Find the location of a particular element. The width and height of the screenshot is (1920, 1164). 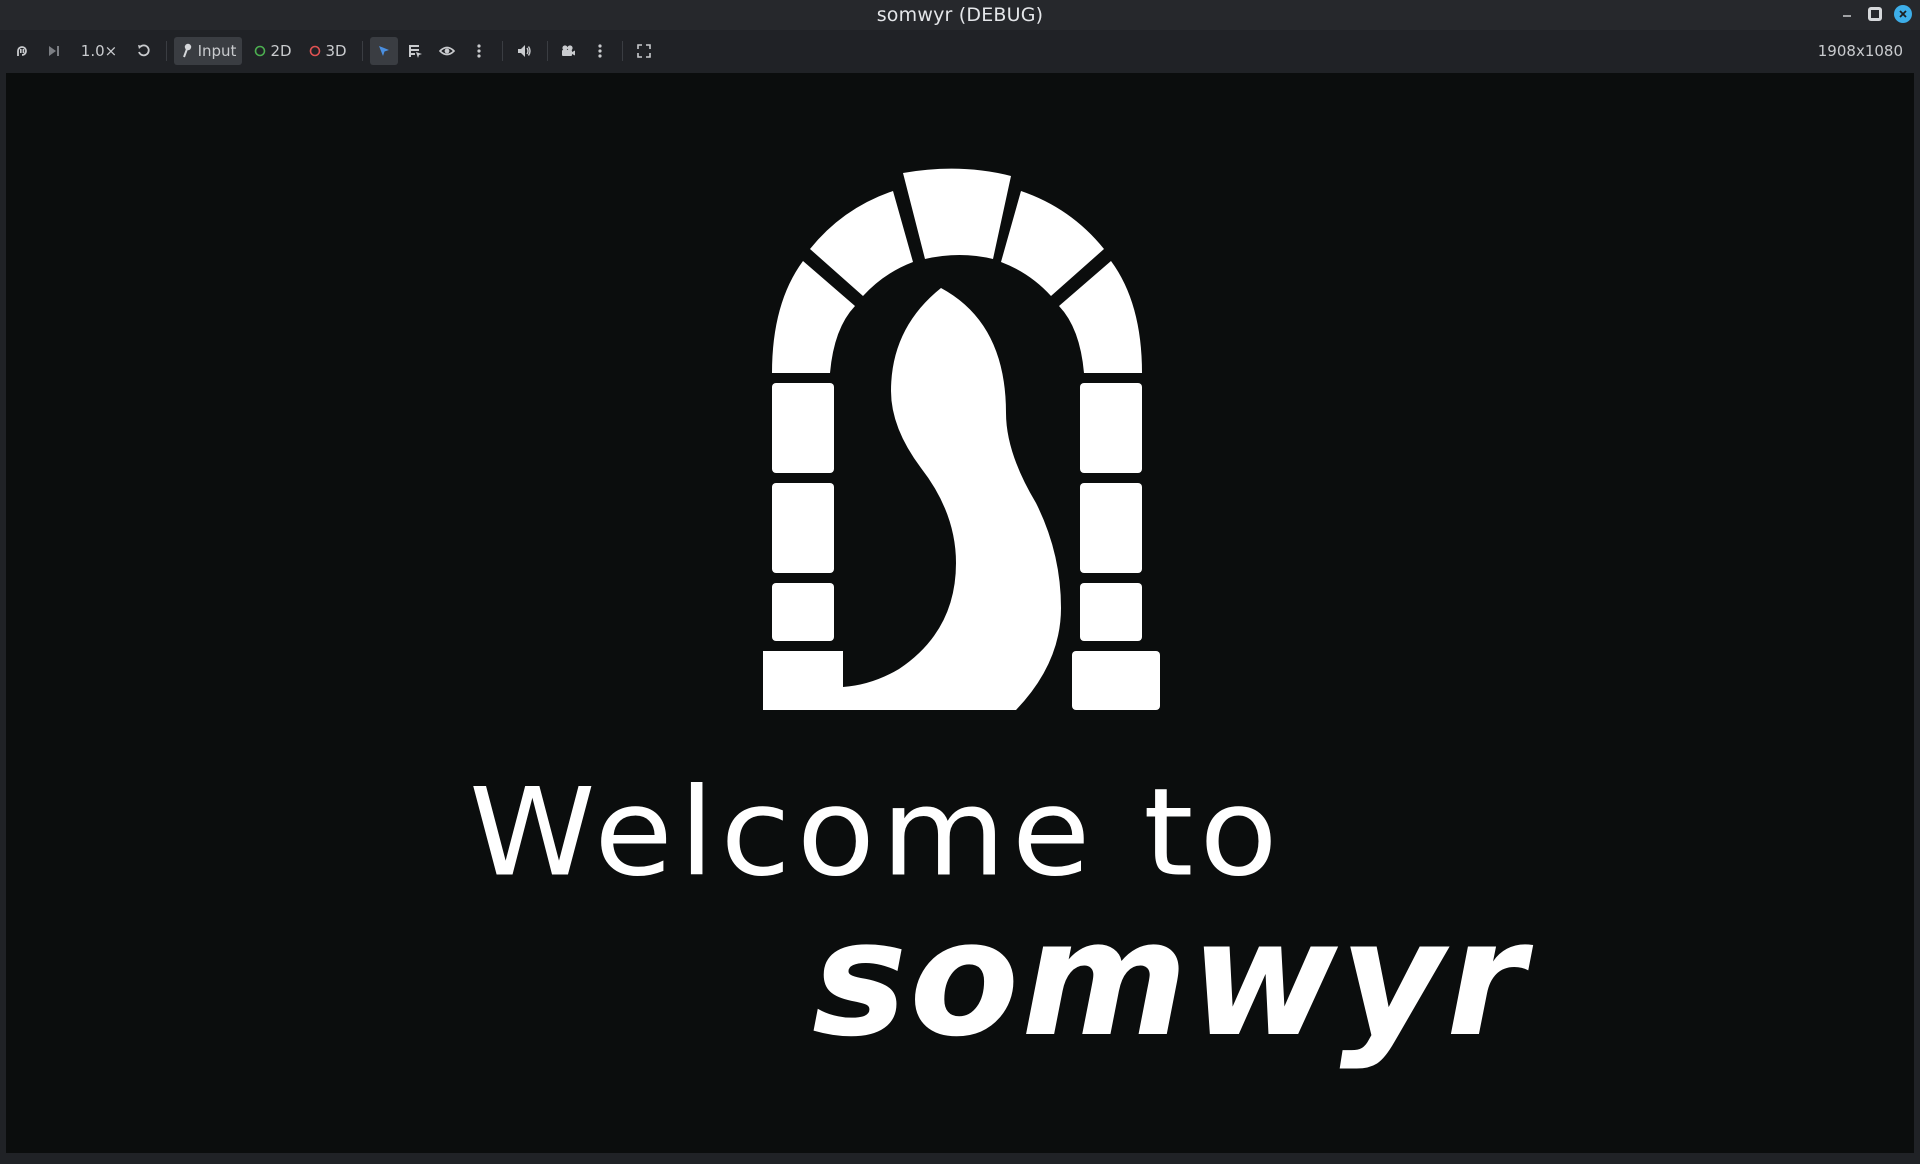

camera-options-button is located at coordinates (600, 51).